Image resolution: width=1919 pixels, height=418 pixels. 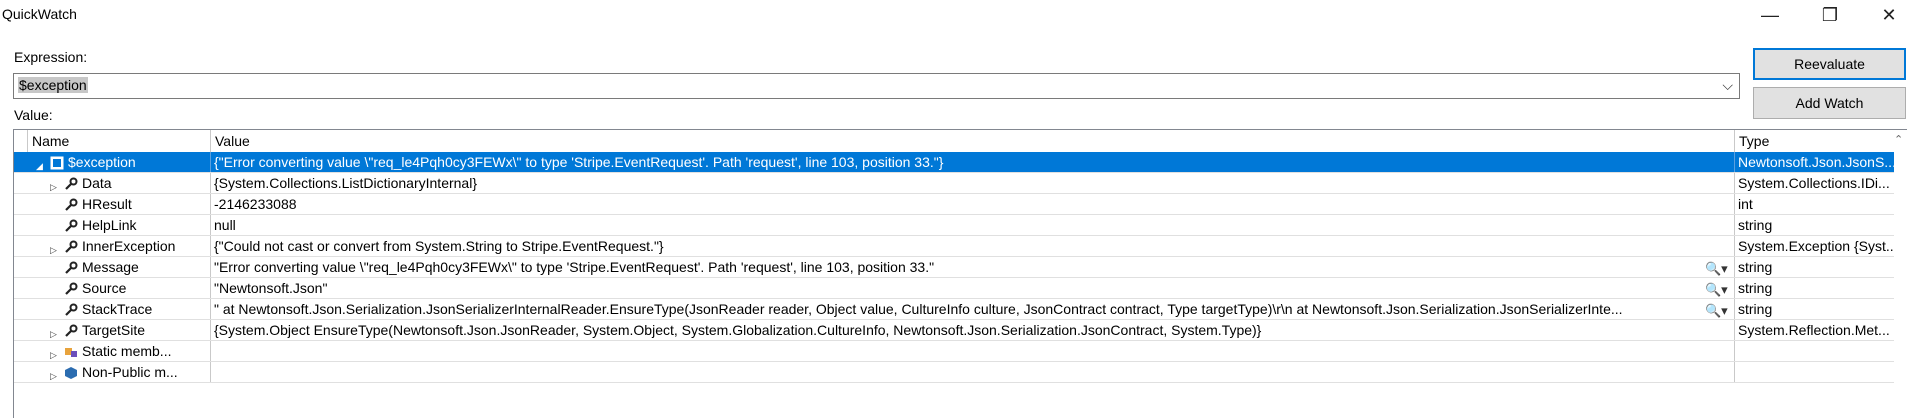 What do you see at coordinates (129, 246) in the screenshot?
I see `row-name-text: InnerException` at bounding box center [129, 246].